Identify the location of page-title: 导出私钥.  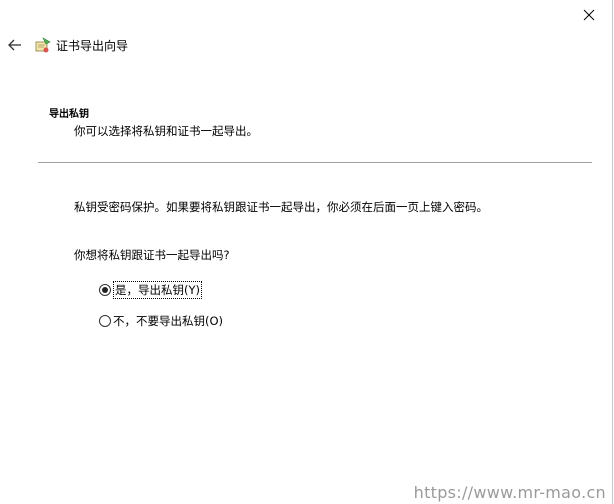
(69, 114).